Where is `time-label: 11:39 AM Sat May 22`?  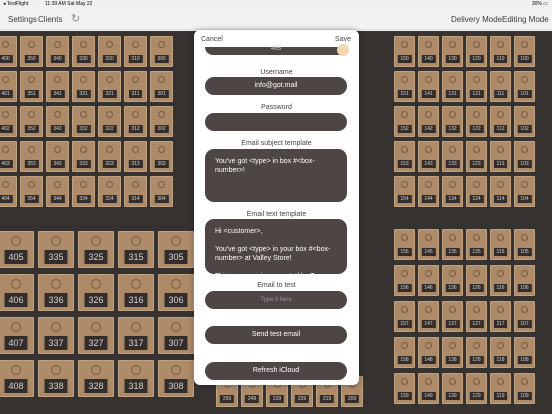 time-label: 11:39 AM Sat May 22 is located at coordinates (69, 4).